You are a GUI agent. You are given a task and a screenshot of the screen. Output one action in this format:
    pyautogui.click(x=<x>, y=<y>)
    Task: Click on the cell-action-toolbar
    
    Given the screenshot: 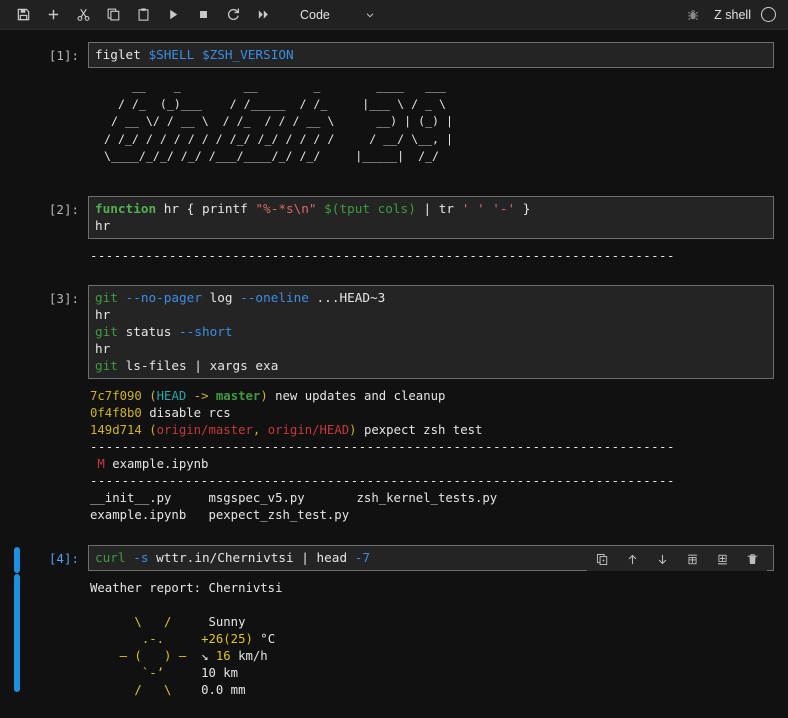 What is the action you would take?
    pyautogui.click(x=677, y=559)
    